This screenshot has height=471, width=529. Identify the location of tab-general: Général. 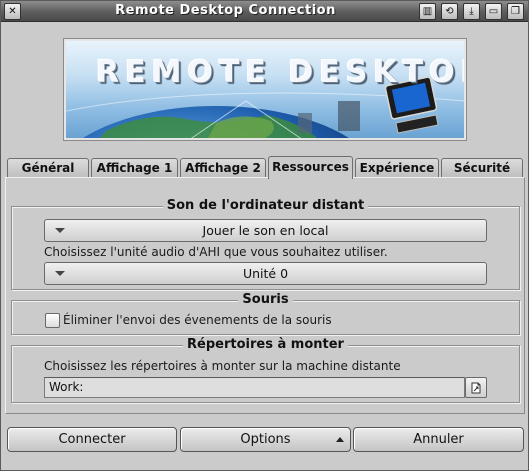
(48, 168).